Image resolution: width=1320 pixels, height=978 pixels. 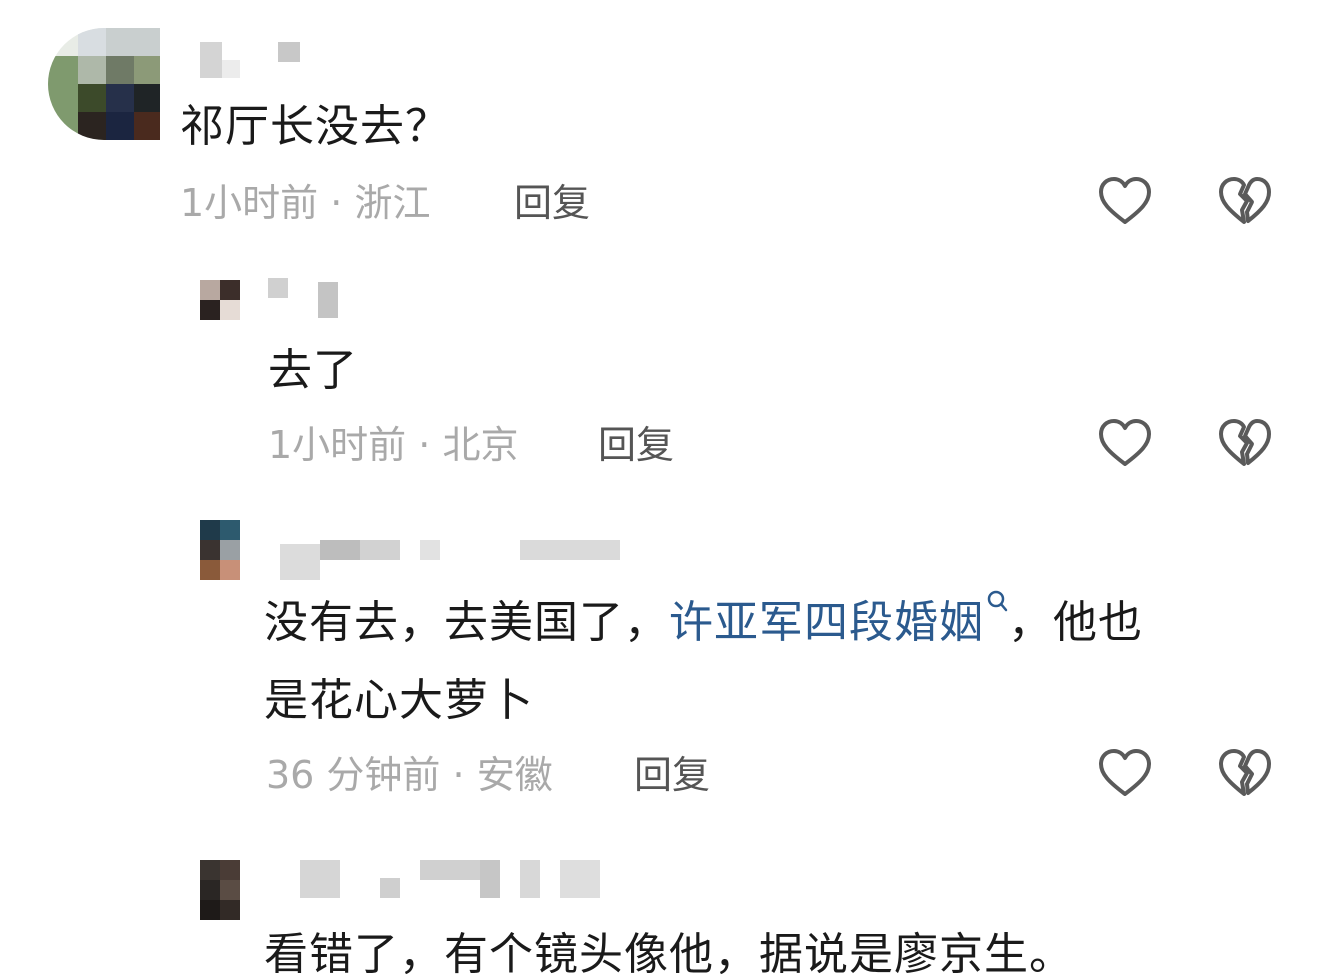 What do you see at coordinates (392, 203) in the screenshot?
I see `location: 浙江` at bounding box center [392, 203].